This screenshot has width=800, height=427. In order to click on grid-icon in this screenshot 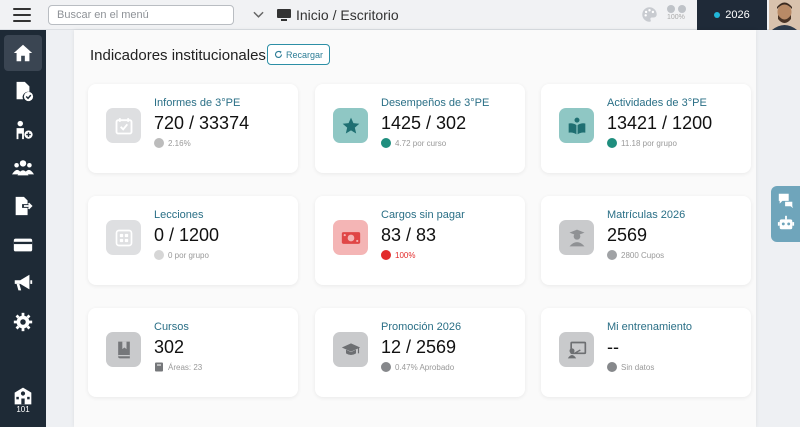, I will do `click(123, 237)`.